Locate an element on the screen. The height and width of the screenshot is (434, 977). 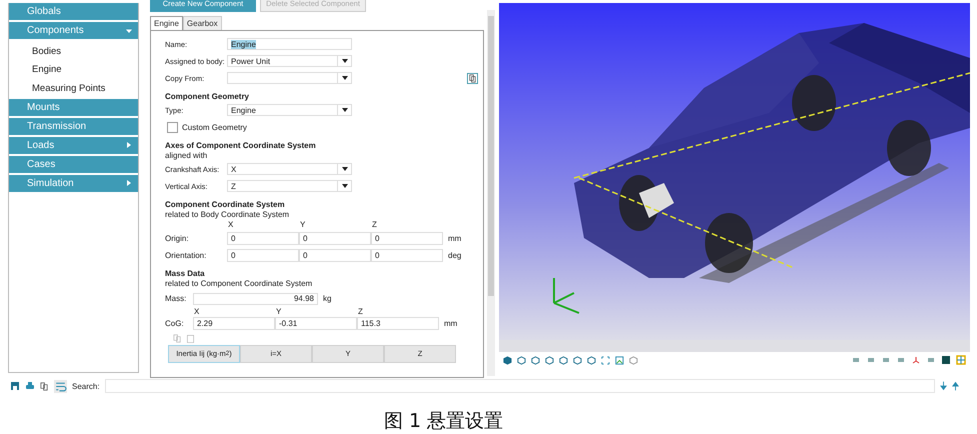
checkbox-label: Custom Geometry is located at coordinates (214, 127).